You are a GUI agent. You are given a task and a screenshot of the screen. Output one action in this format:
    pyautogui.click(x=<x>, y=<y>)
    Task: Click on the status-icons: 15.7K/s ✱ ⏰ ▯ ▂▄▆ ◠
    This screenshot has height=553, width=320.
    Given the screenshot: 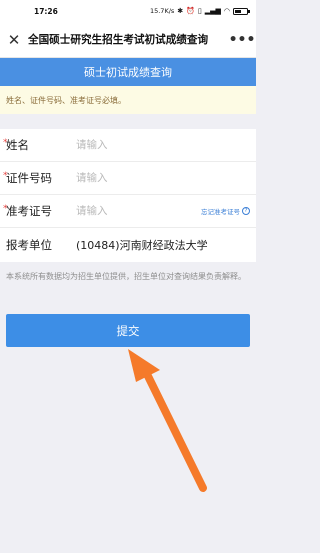 What is the action you would take?
    pyautogui.click(x=199, y=10)
    